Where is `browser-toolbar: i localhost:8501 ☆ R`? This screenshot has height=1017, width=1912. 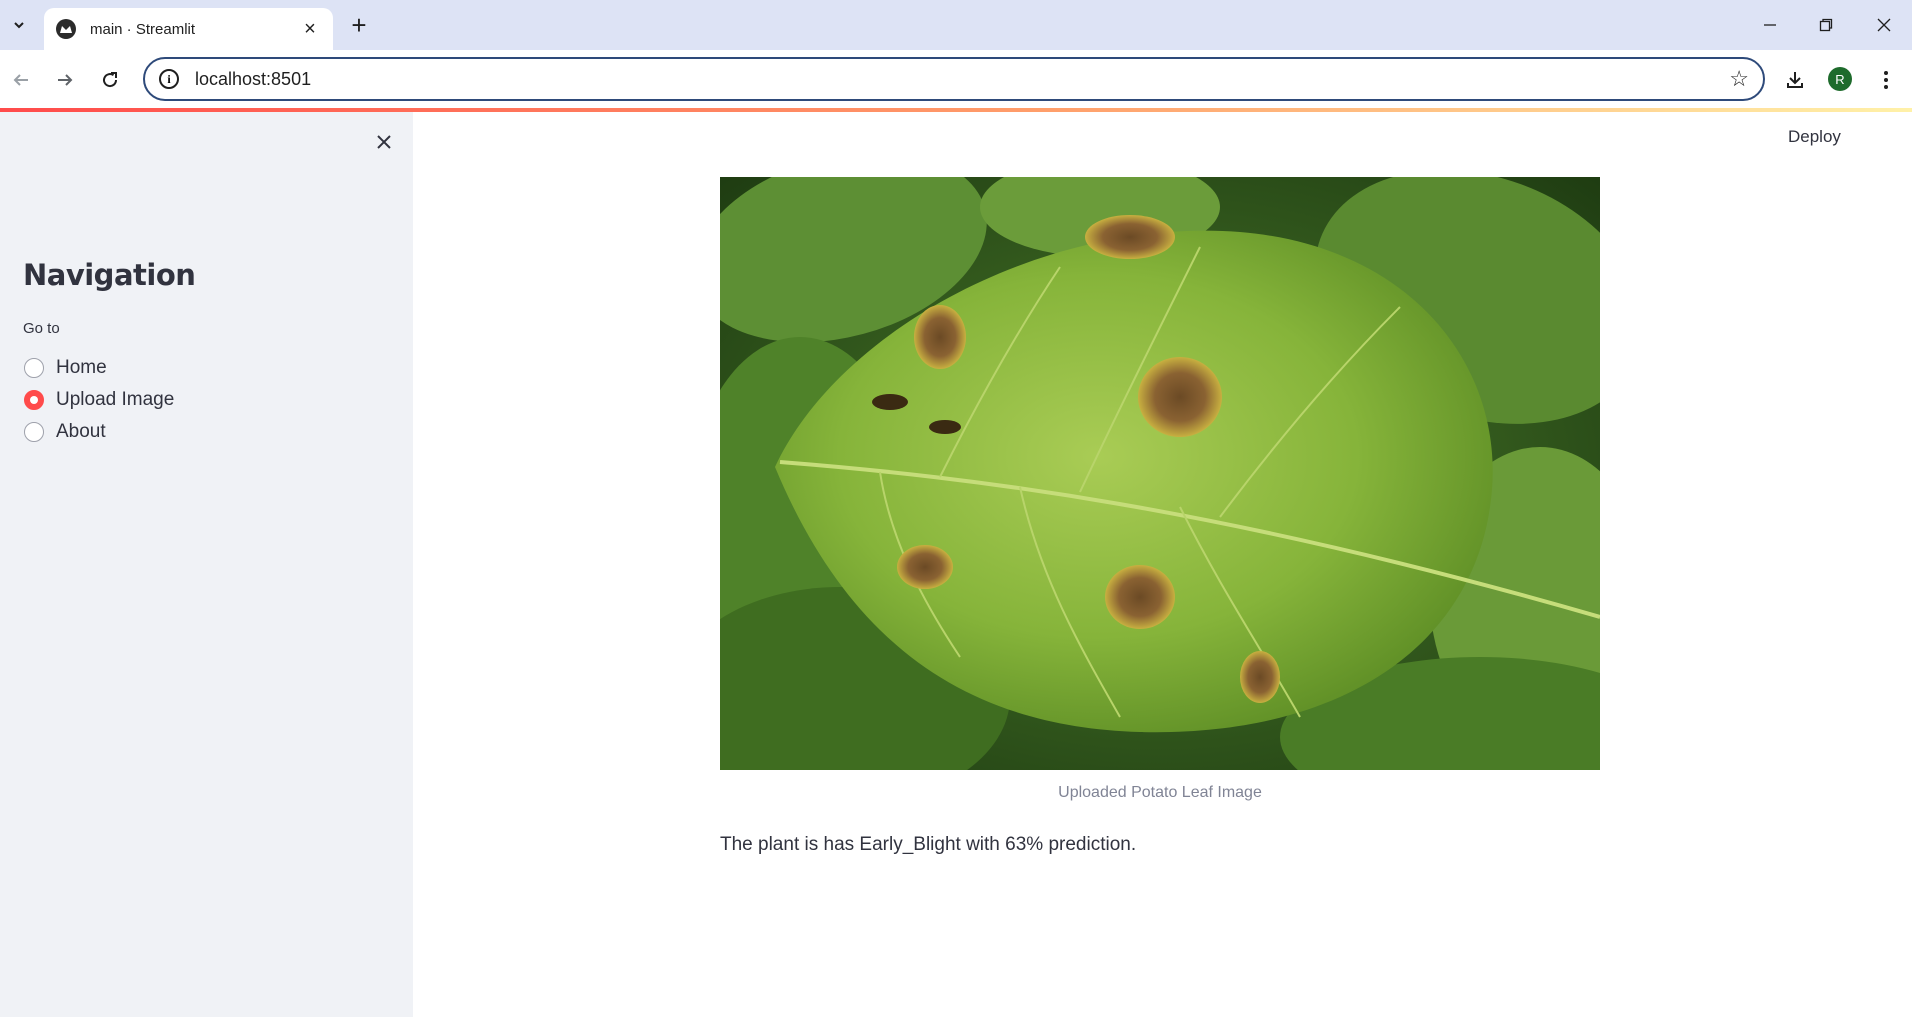 browser-toolbar: i localhost:8501 ☆ R is located at coordinates (956, 79).